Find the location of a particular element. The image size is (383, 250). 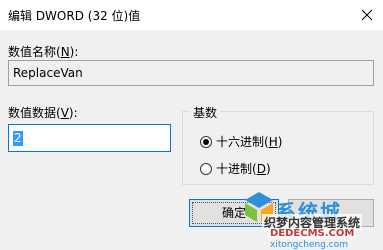

window-title: 编辑 DWORD (32 位)值 is located at coordinates (74, 16).